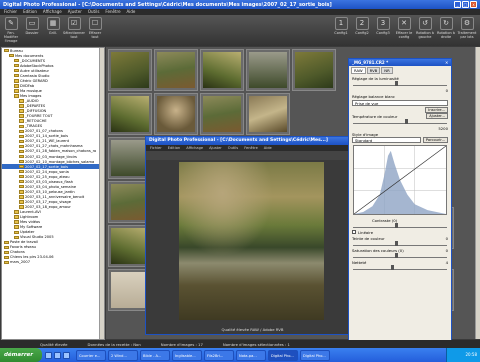  Describe the element at coordinates (400, 267) in the screenshot. I see `sharpness-slider` at that location.